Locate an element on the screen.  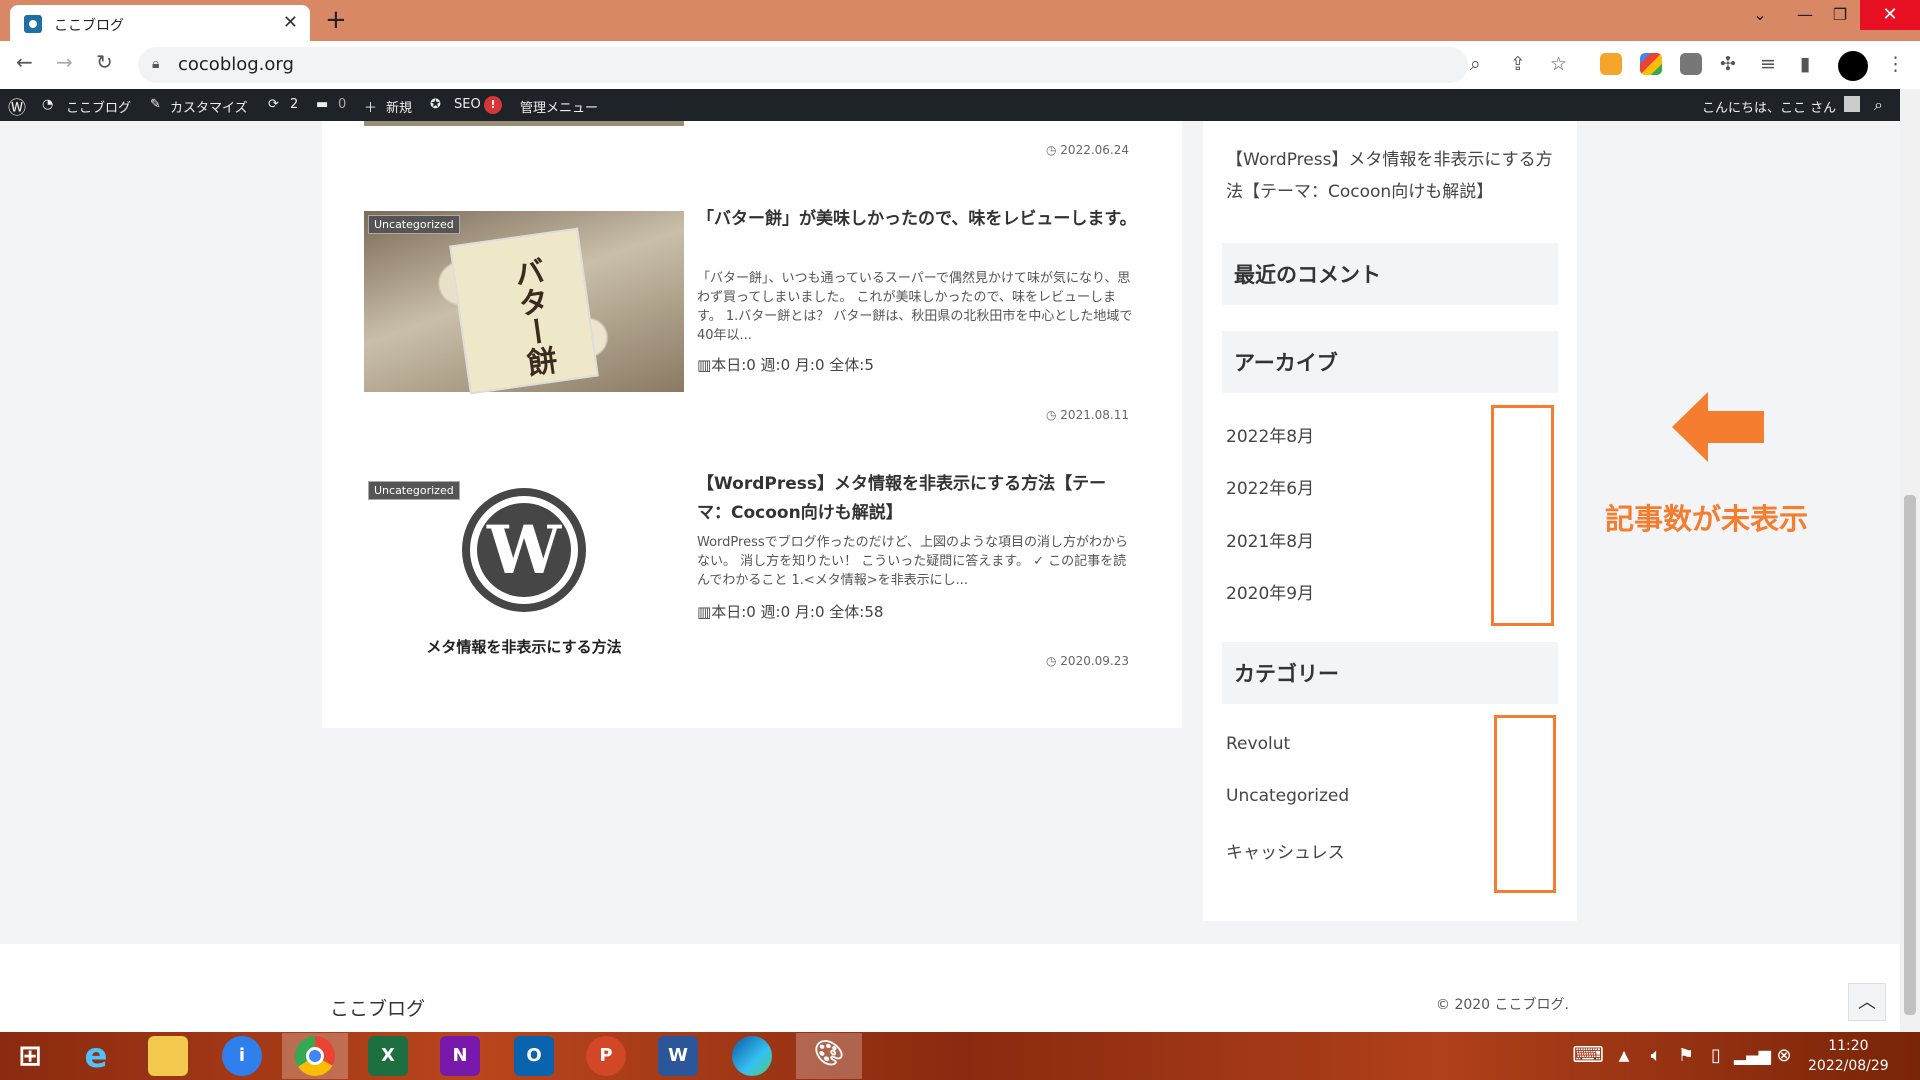
category-link: Uncategorized is located at coordinates (1287, 796).